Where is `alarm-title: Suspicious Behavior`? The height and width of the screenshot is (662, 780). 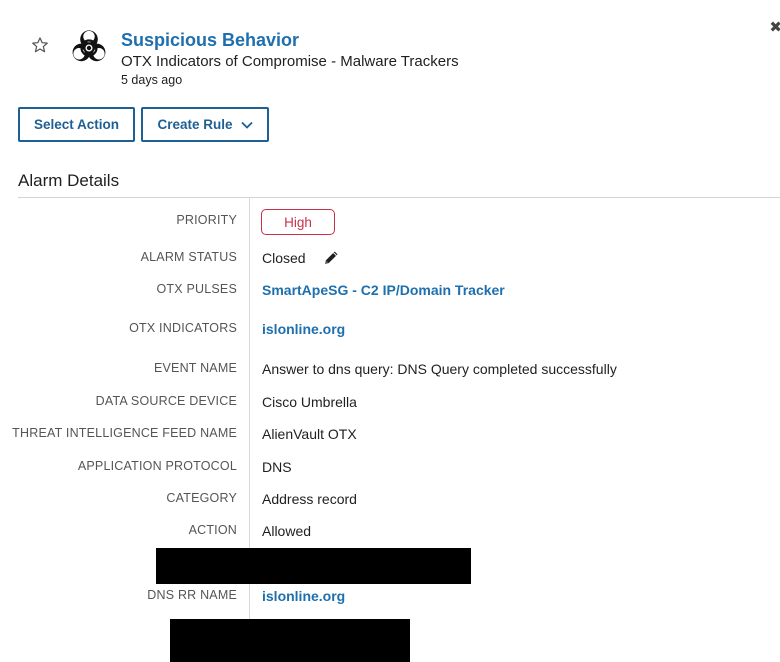 alarm-title: Suspicious Behavior is located at coordinates (210, 40).